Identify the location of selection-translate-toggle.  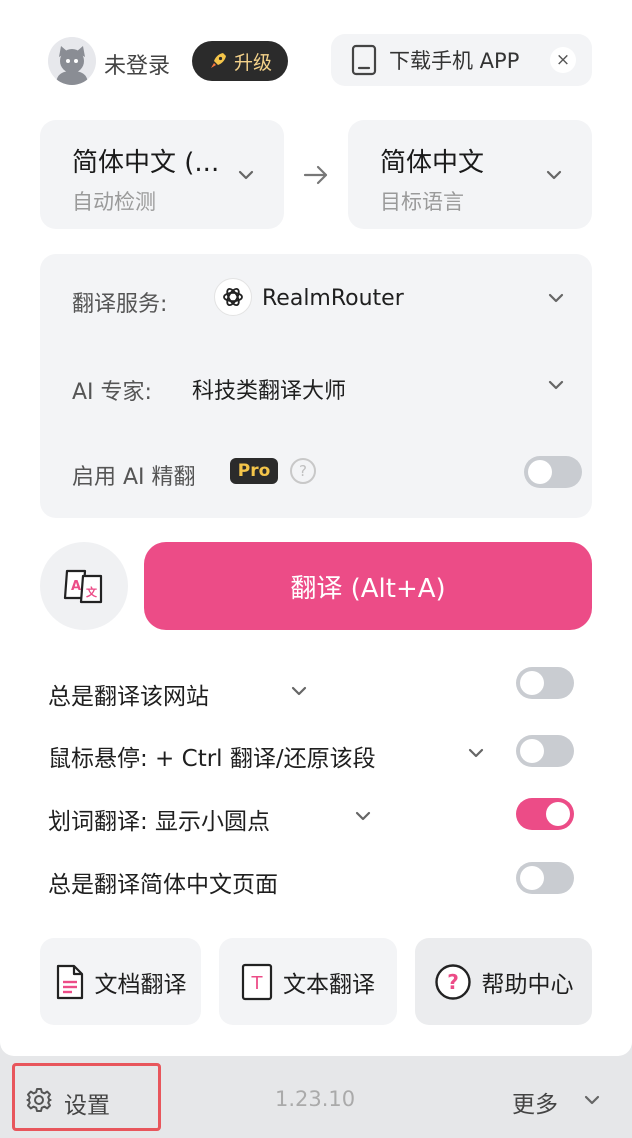
(545, 814).